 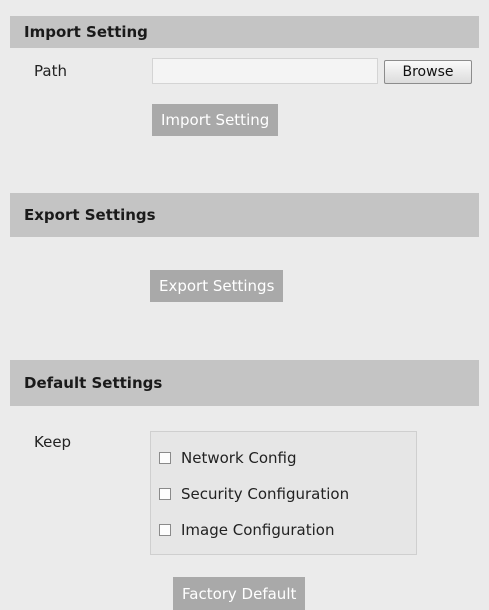 What do you see at coordinates (239, 458) in the screenshot?
I see `network-config-label: Network Config` at bounding box center [239, 458].